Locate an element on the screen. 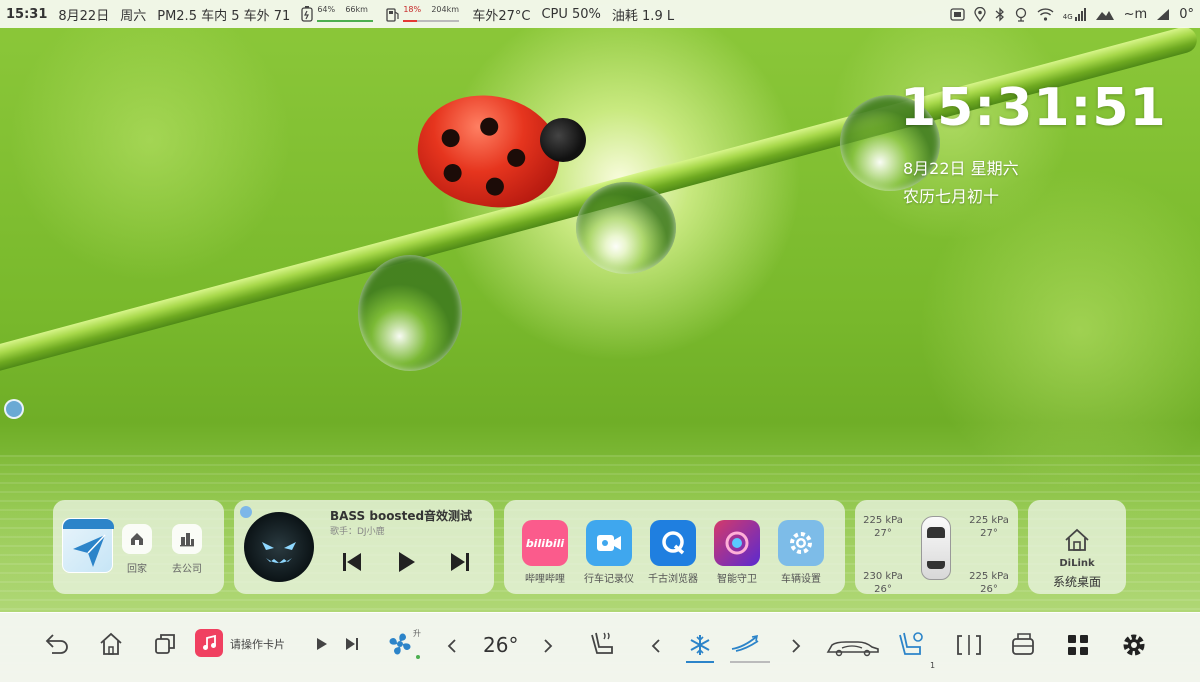  signal-triangle-icon is located at coordinates (1163, 14).